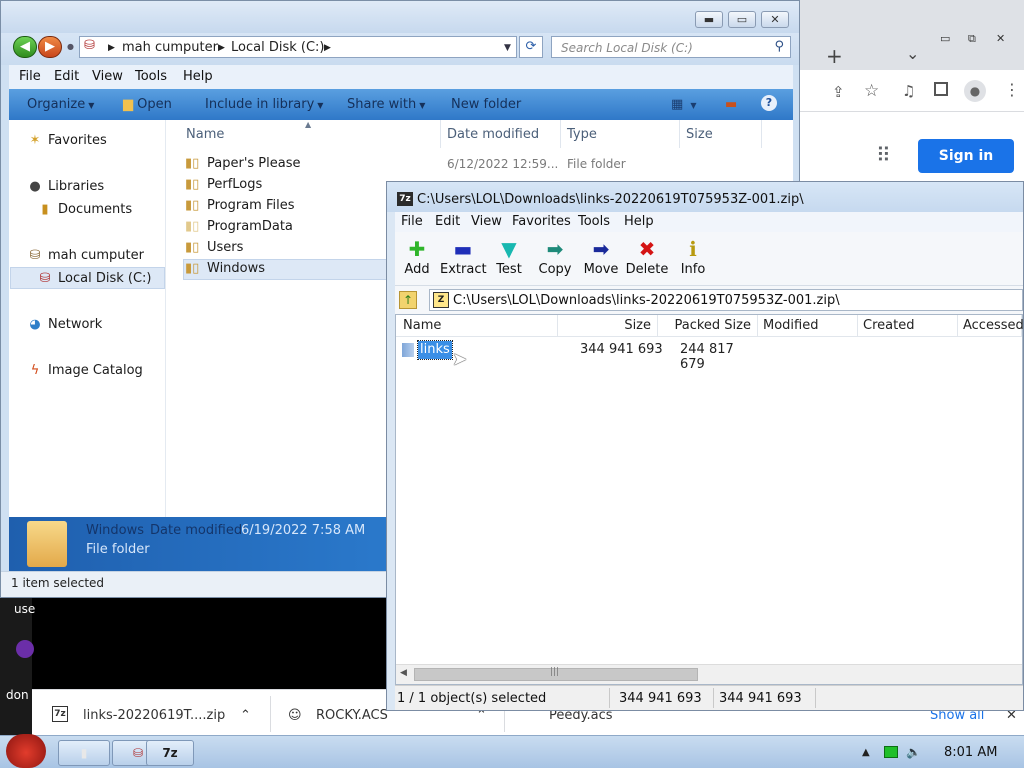 This screenshot has height=768, width=1024. What do you see at coordinates (908, 326) in the screenshot?
I see `sz-column-created: Created` at bounding box center [908, 326].